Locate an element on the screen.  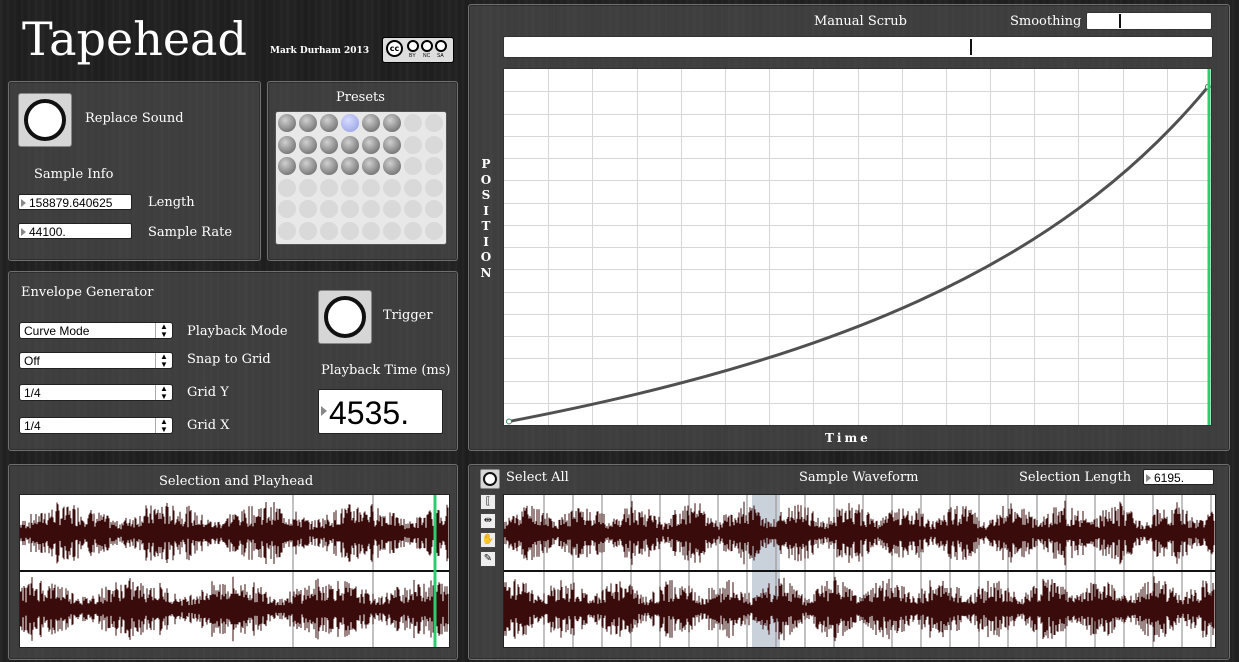
length-label: Length is located at coordinates (171, 202).